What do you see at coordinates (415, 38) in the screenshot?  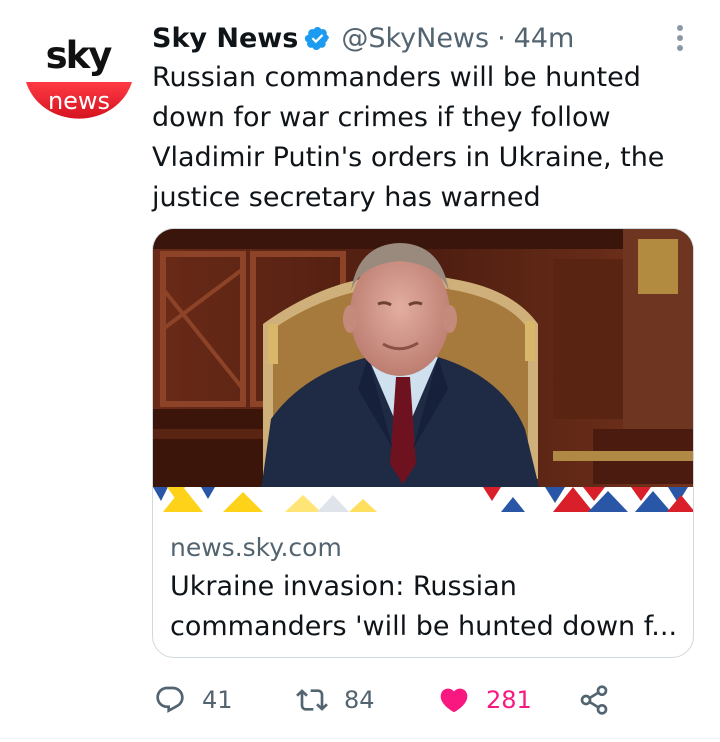 I see `author-handle: @SkyNews` at bounding box center [415, 38].